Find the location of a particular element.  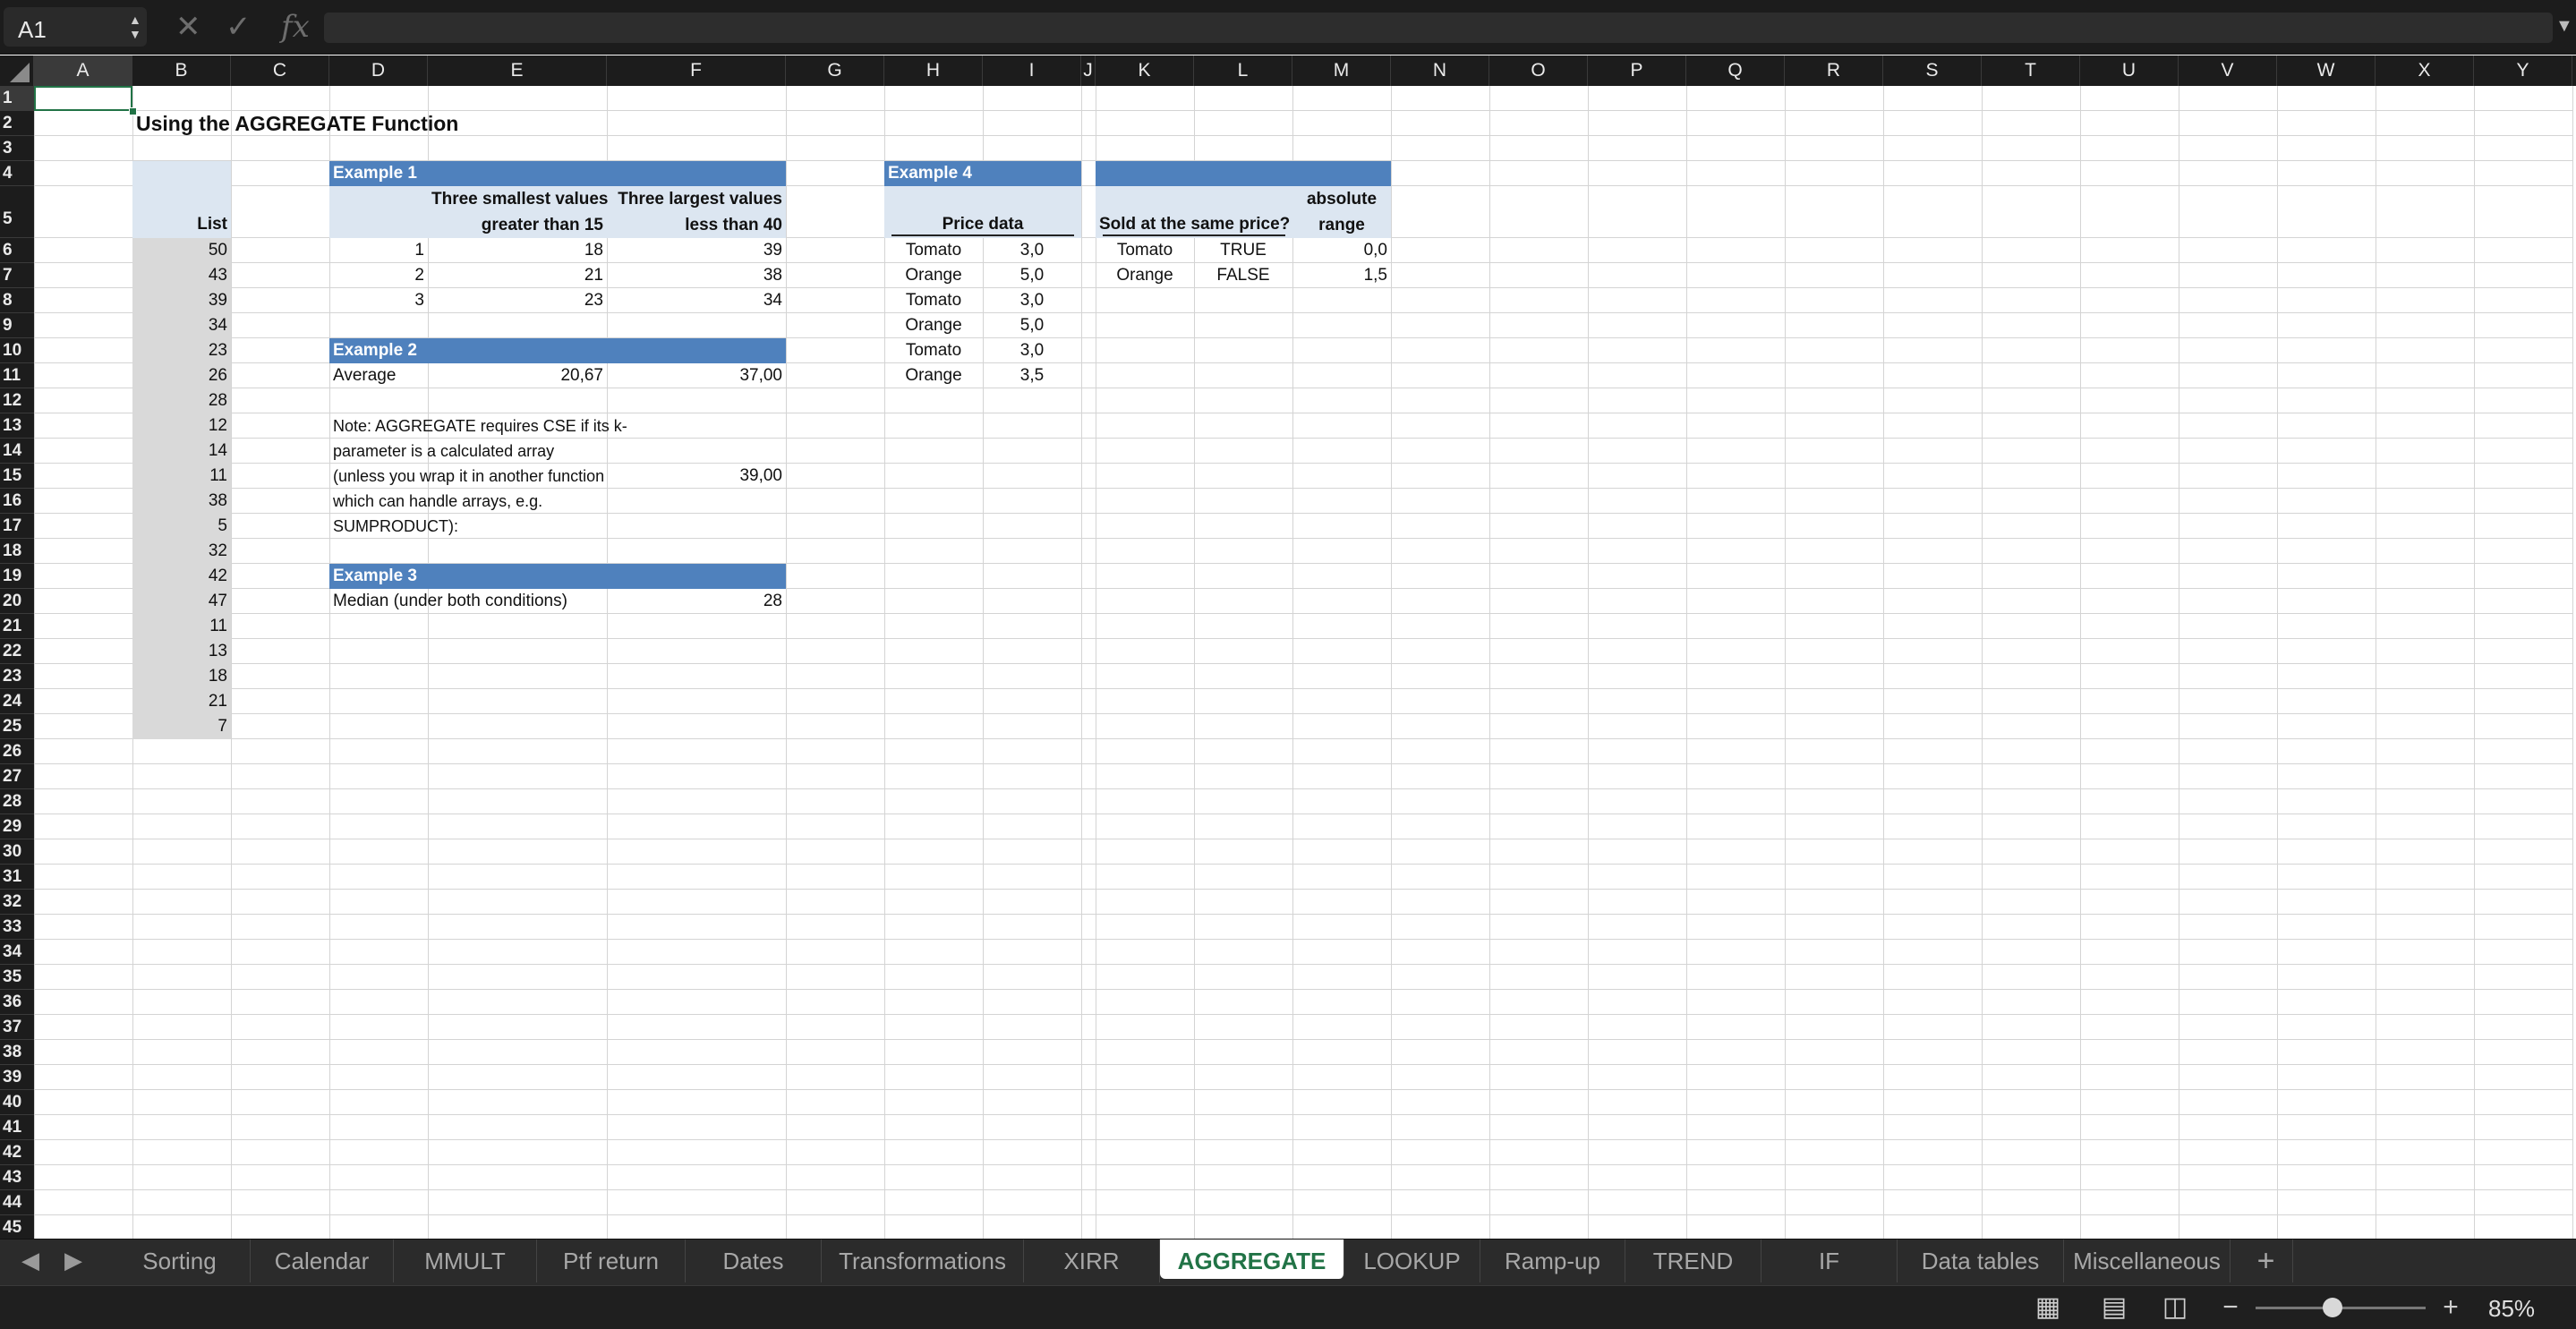

select-all-corner is located at coordinates (17, 70).